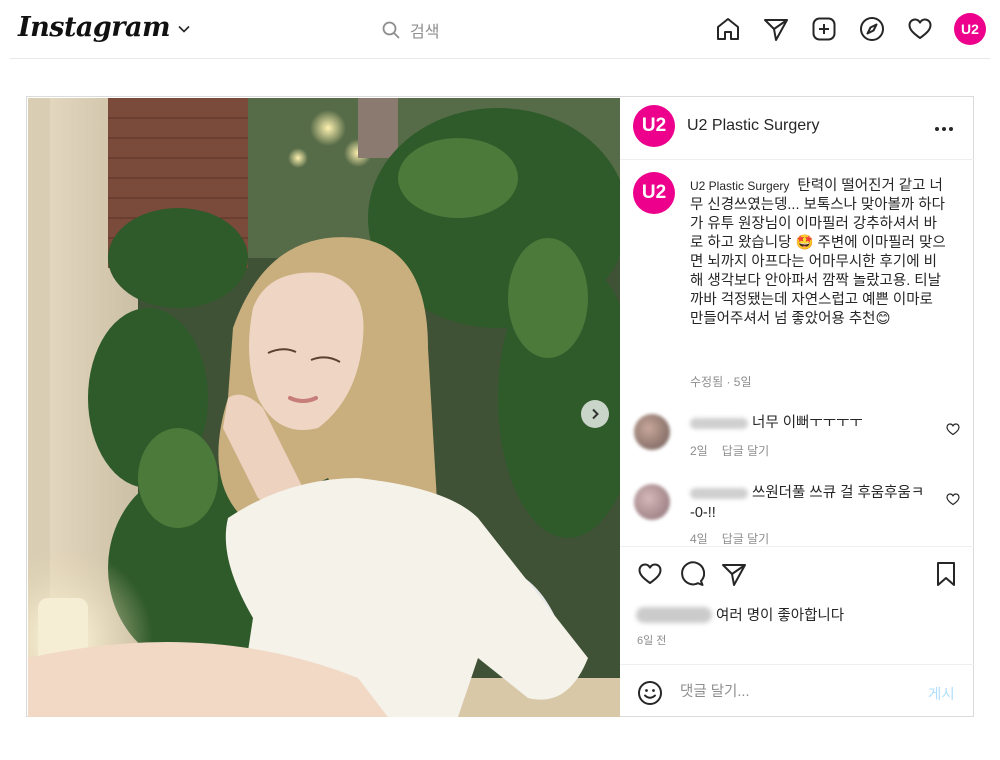 This screenshot has width=1000, height=760. Describe the element at coordinates (652, 641) in the screenshot. I see `posted-time: 6일 전` at that location.